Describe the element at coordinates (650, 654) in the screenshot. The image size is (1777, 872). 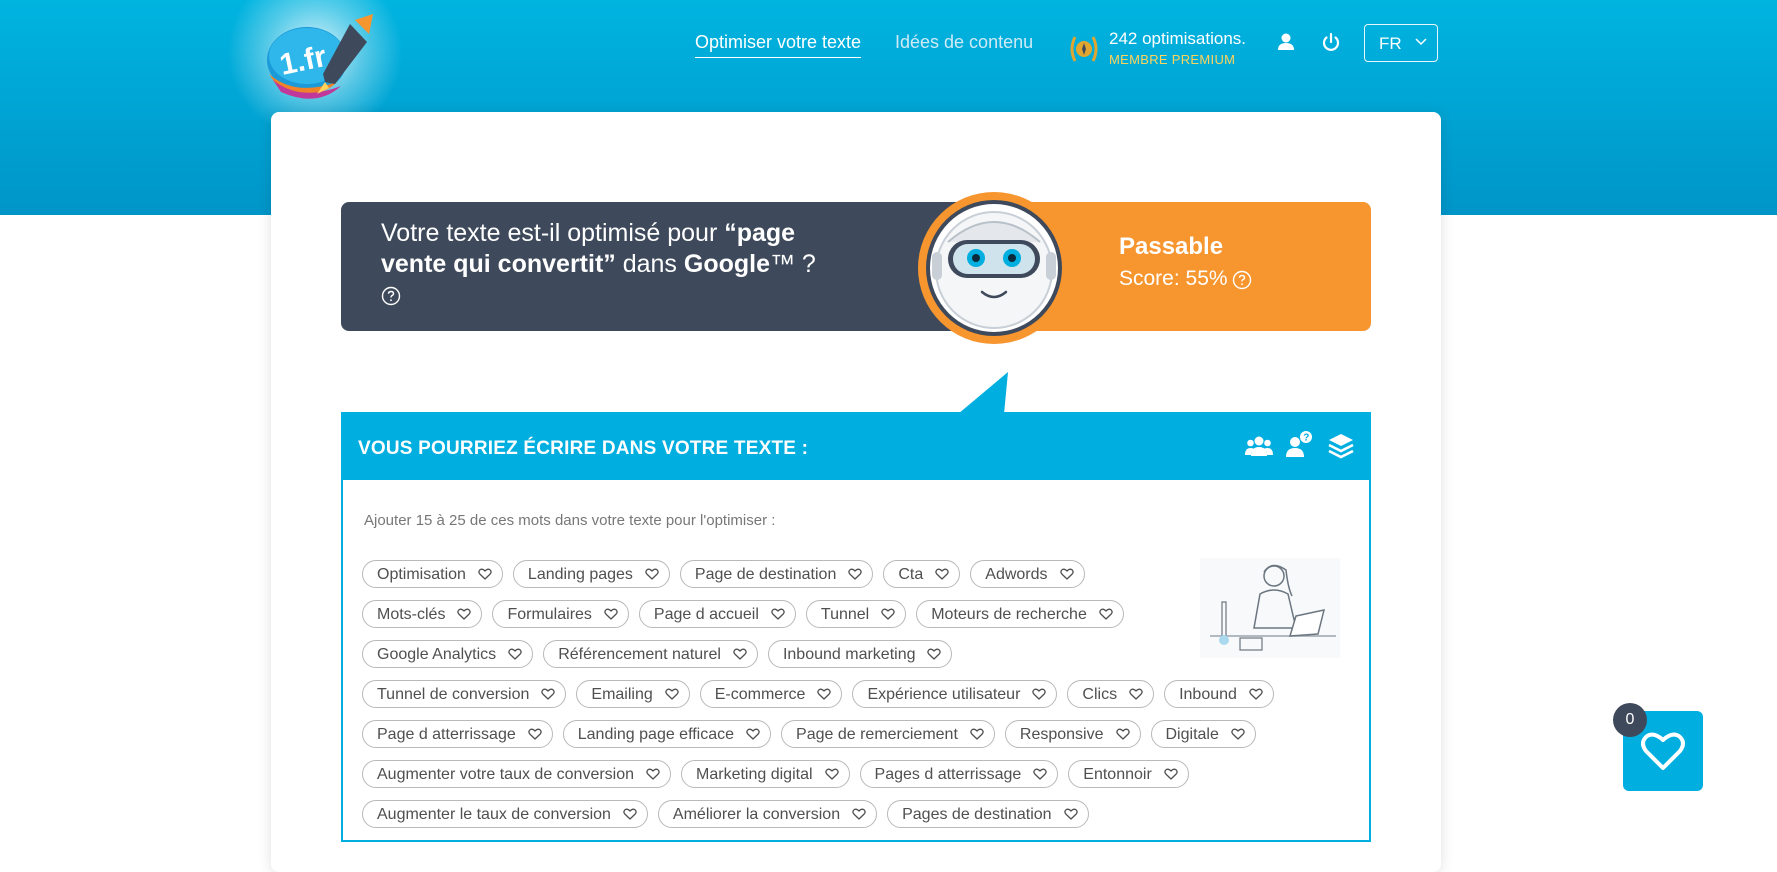
I see `keyword-tag: Référencement naturel` at that location.